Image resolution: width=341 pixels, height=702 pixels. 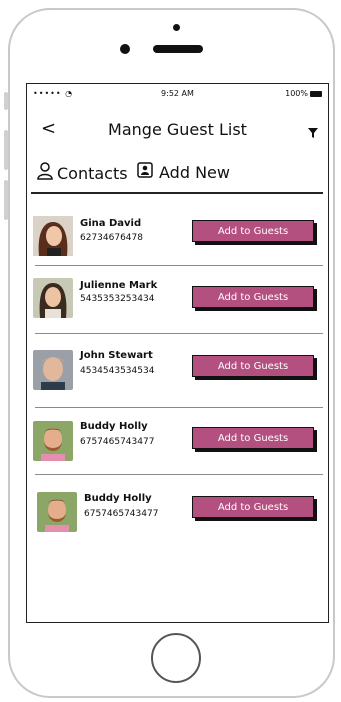 I want to click on contact-card-icon, so click(x=145, y=172).